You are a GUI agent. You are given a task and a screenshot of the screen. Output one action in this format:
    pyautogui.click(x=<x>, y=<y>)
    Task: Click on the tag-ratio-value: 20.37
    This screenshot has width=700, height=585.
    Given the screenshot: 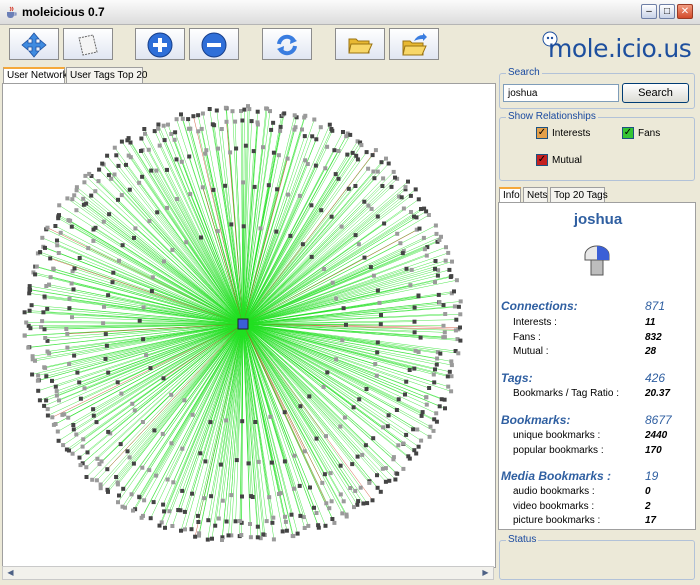 What is the action you would take?
    pyautogui.click(x=658, y=393)
    